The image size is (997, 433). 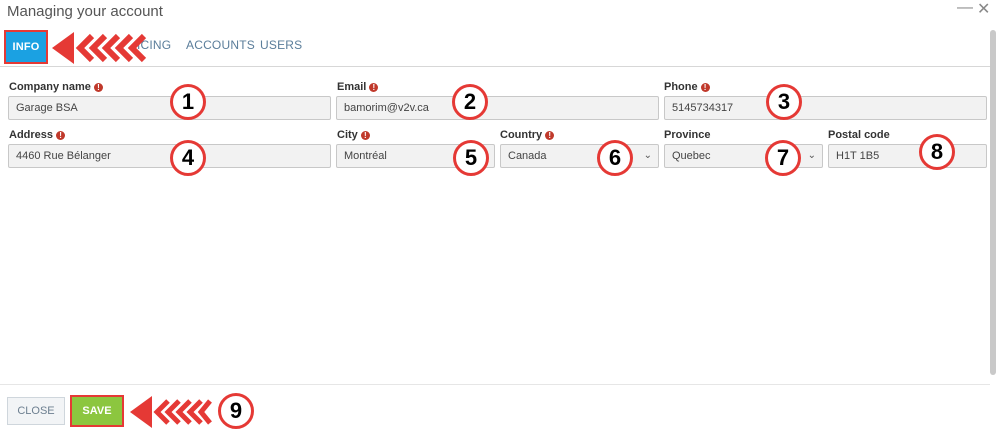 What do you see at coordinates (615, 158) in the screenshot?
I see `callout-badge: 6` at bounding box center [615, 158].